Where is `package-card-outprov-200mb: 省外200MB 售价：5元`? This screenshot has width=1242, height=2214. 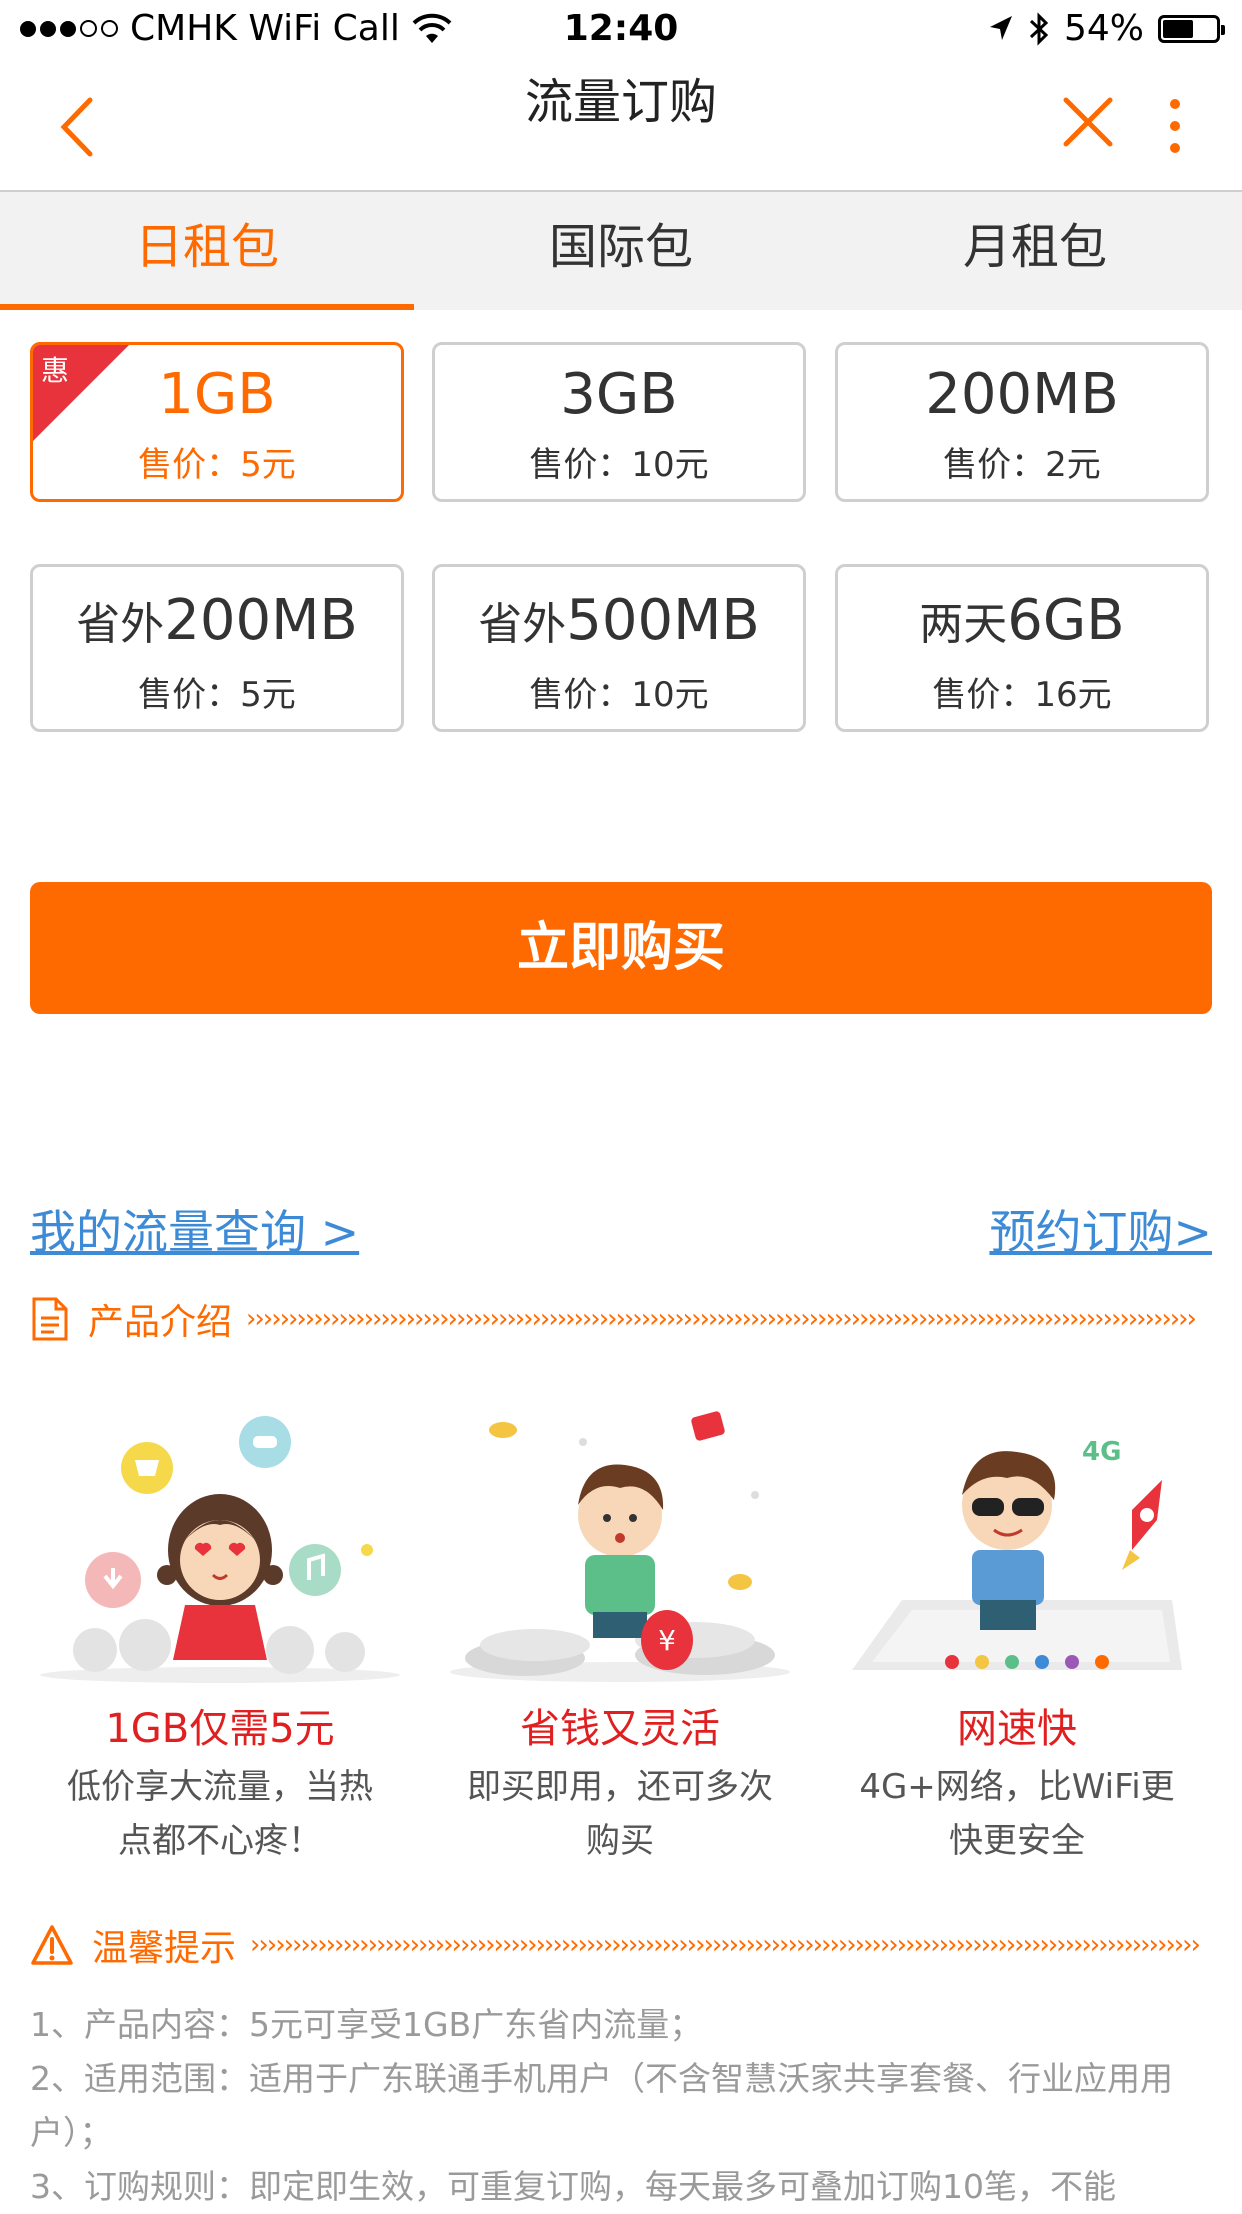
package-card-outprov-200mb: 省外200MB 售价：5元 is located at coordinates (217, 648).